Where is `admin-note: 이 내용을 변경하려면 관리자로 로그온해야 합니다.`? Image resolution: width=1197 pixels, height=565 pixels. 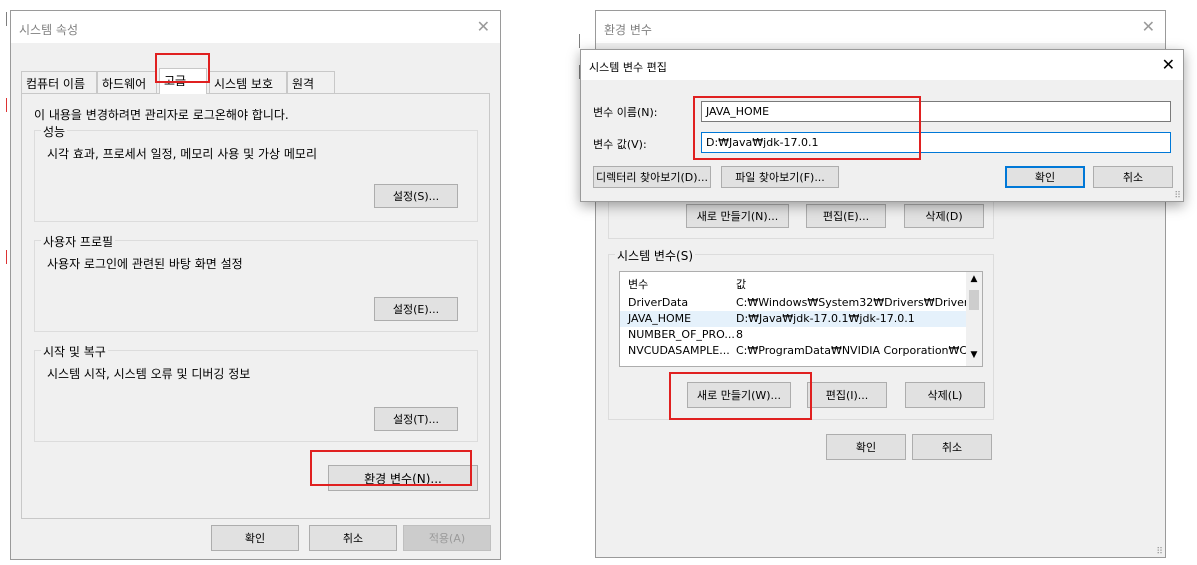
admin-note: 이 내용을 변경하려면 관리자로 로그온해야 합니다. is located at coordinates (161, 115).